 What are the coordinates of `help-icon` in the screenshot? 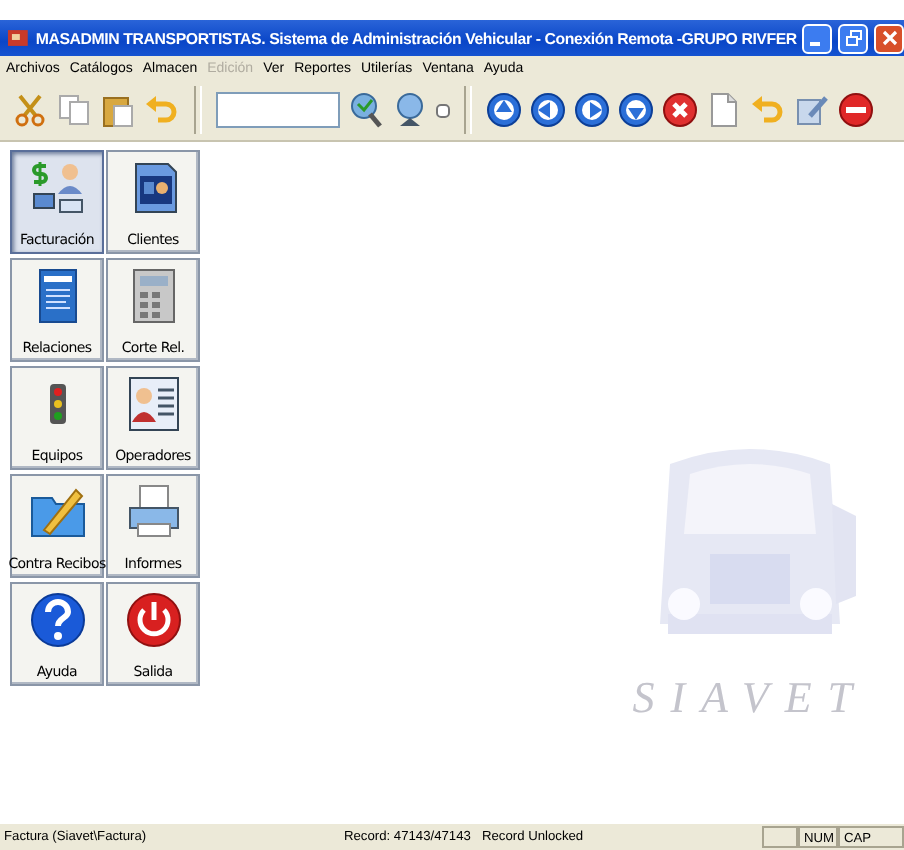 It's located at (57, 620).